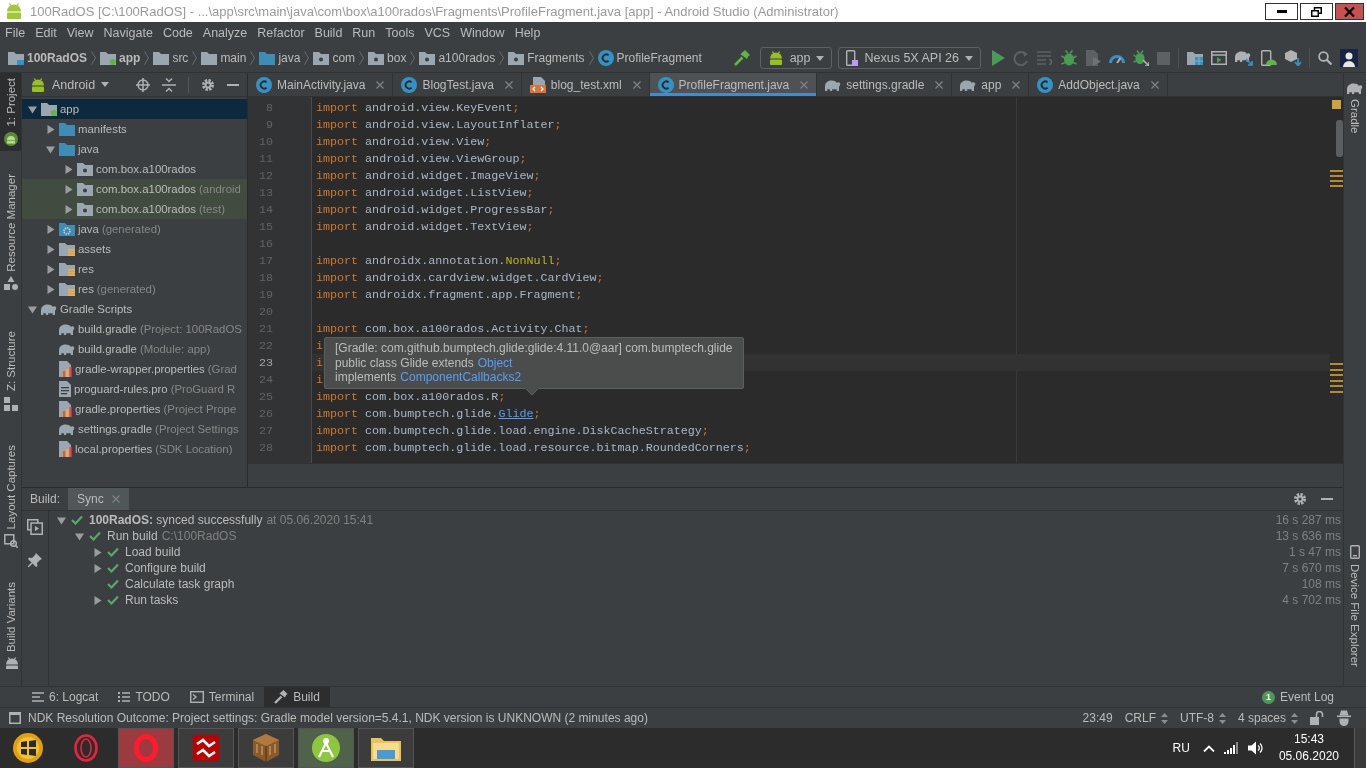  Describe the element at coordinates (134, 289) in the screenshot. I see `tree-item: res (generated)` at that location.